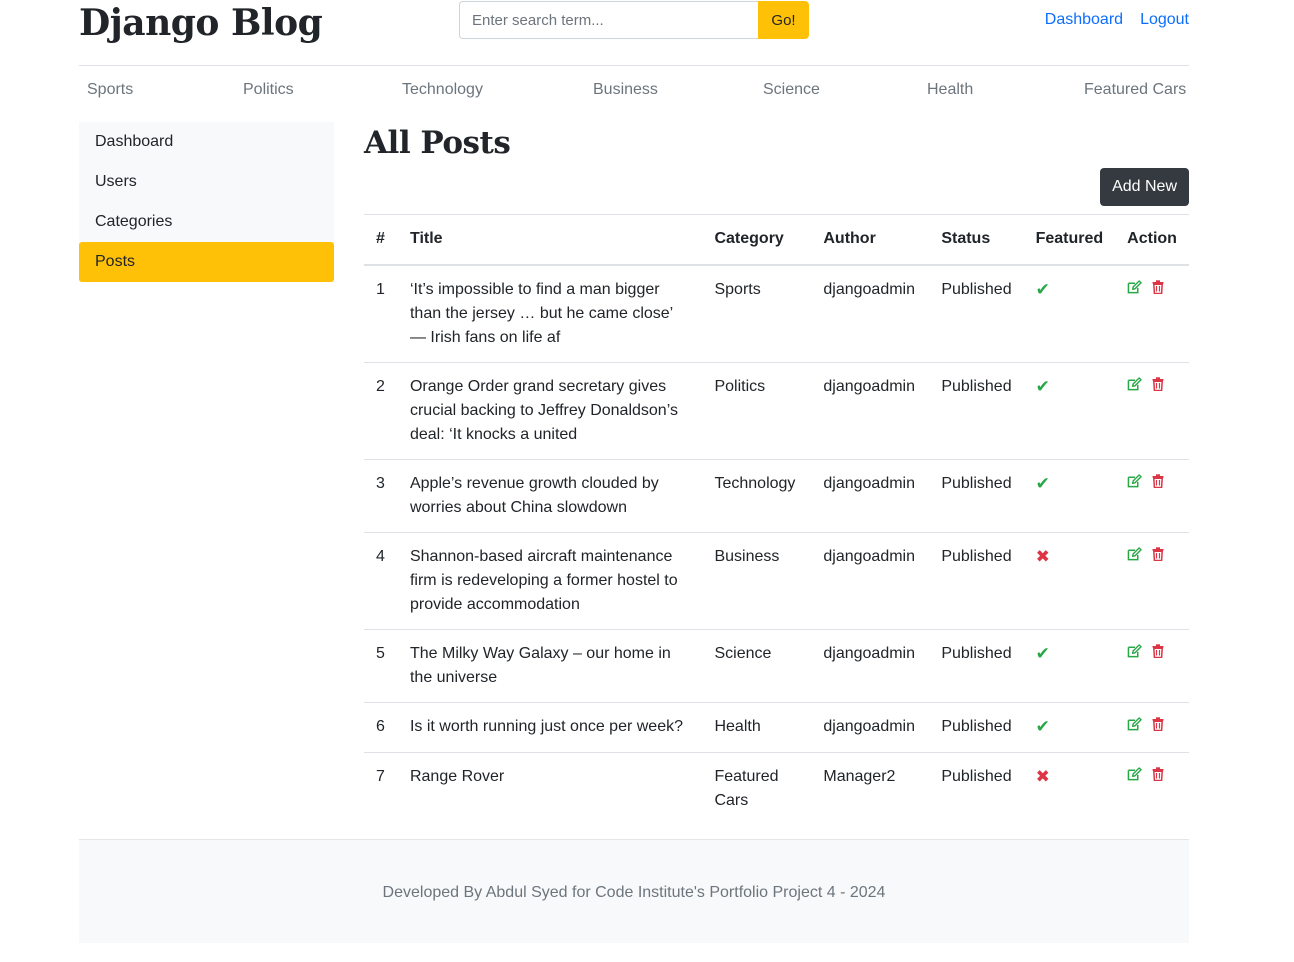 The height and width of the screenshot is (962, 1294). What do you see at coordinates (1152, 240) in the screenshot?
I see `header-action: Action` at bounding box center [1152, 240].